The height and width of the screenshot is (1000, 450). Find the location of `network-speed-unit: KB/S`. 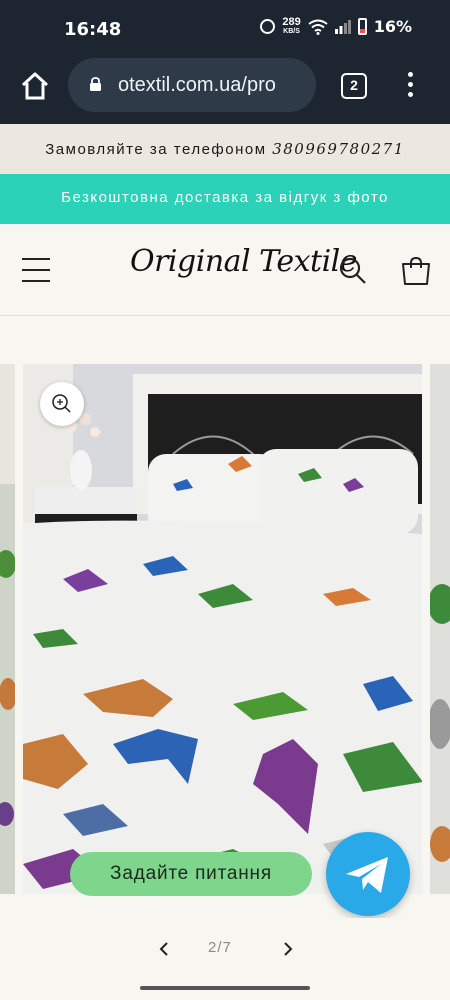

network-speed-unit: KB/S is located at coordinates (291, 31).